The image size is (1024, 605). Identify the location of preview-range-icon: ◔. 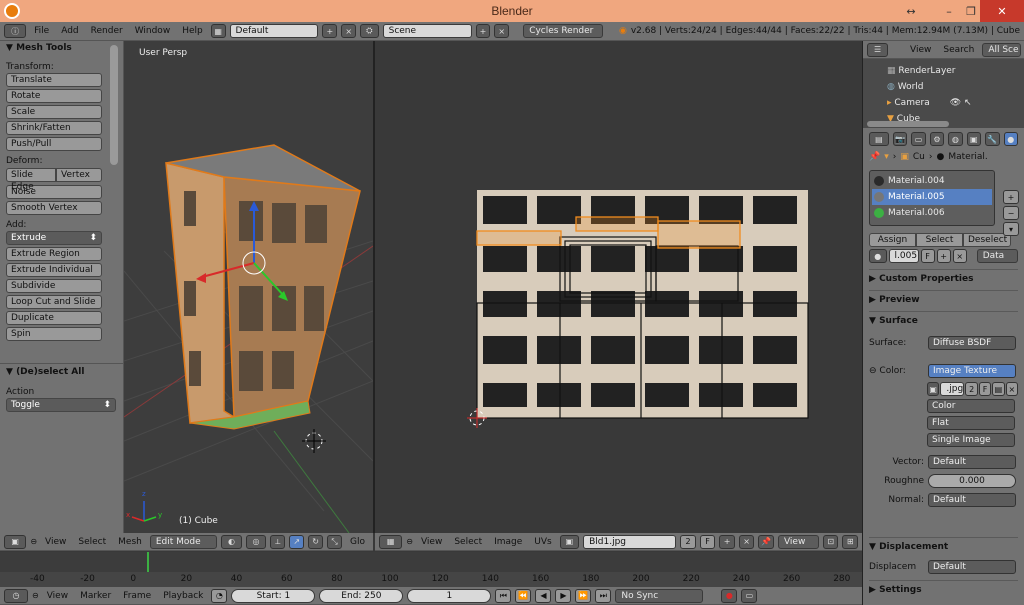
(219, 595).